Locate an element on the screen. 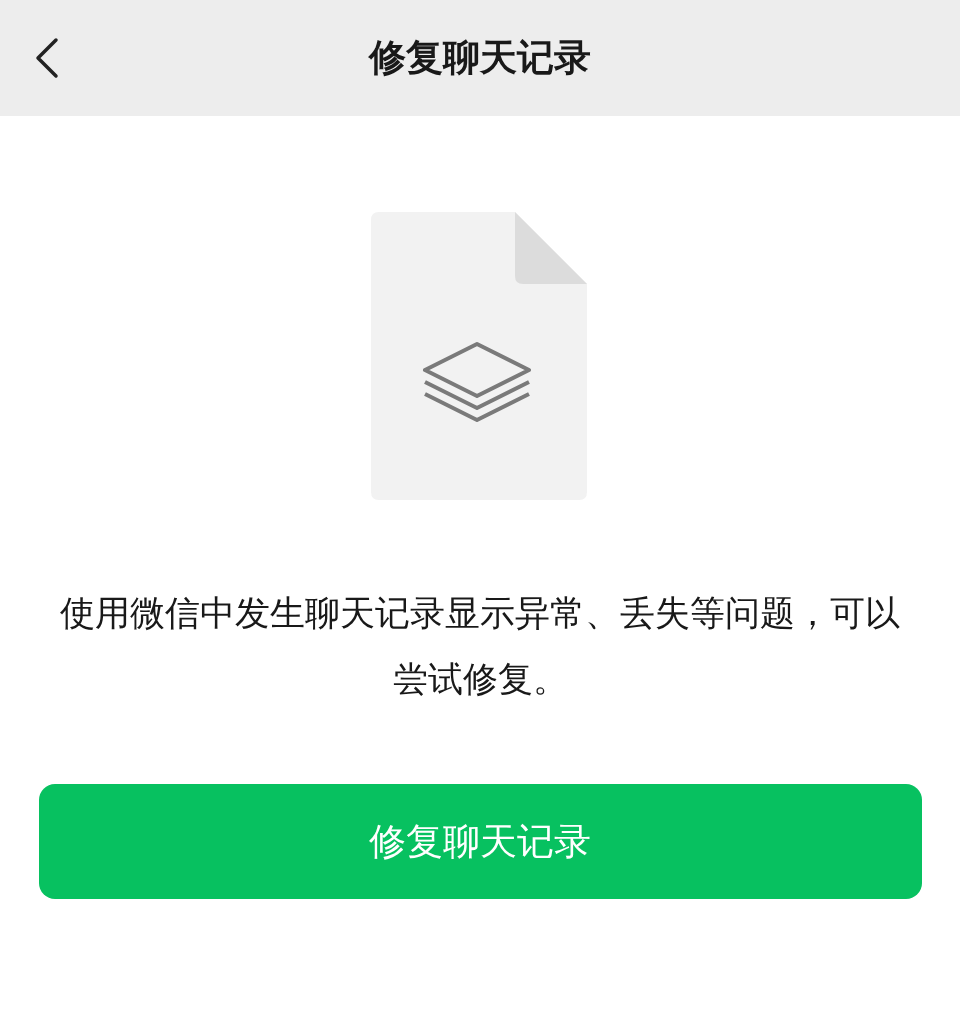 This screenshot has height=1023, width=960. page-title: 修复聊天记录 is located at coordinates (480, 58).